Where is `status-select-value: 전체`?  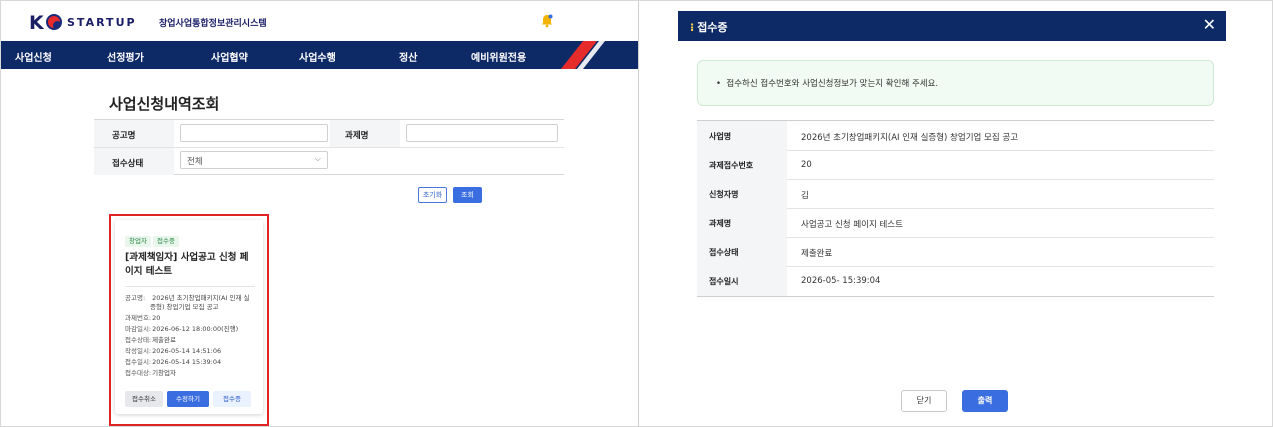
status-select-value: 전체 is located at coordinates (195, 162).